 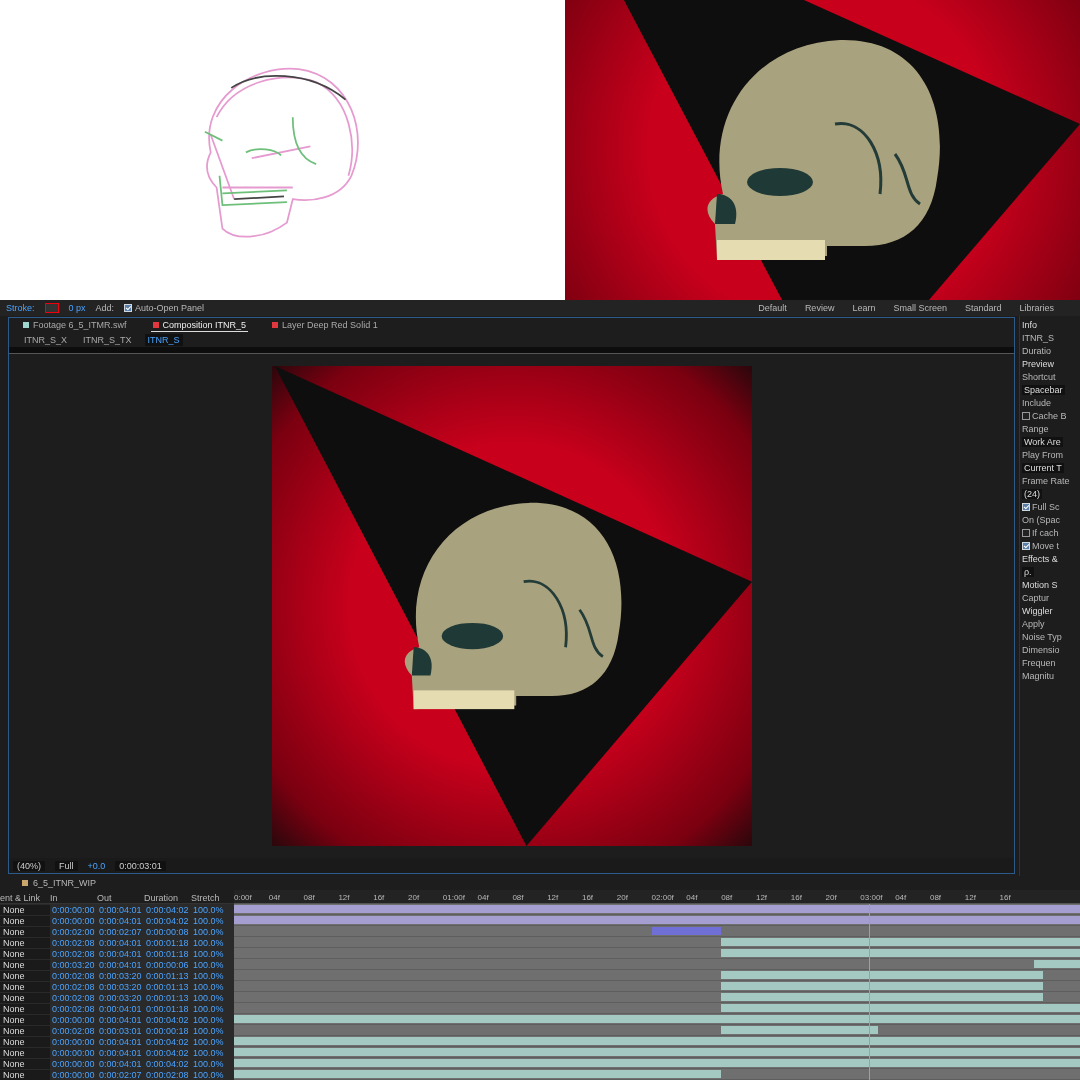 I want to click on panel-field: ρ., so click(x=1028, y=572).